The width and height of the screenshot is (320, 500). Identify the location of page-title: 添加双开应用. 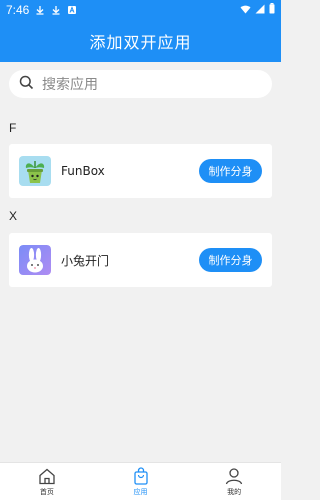
(140, 42).